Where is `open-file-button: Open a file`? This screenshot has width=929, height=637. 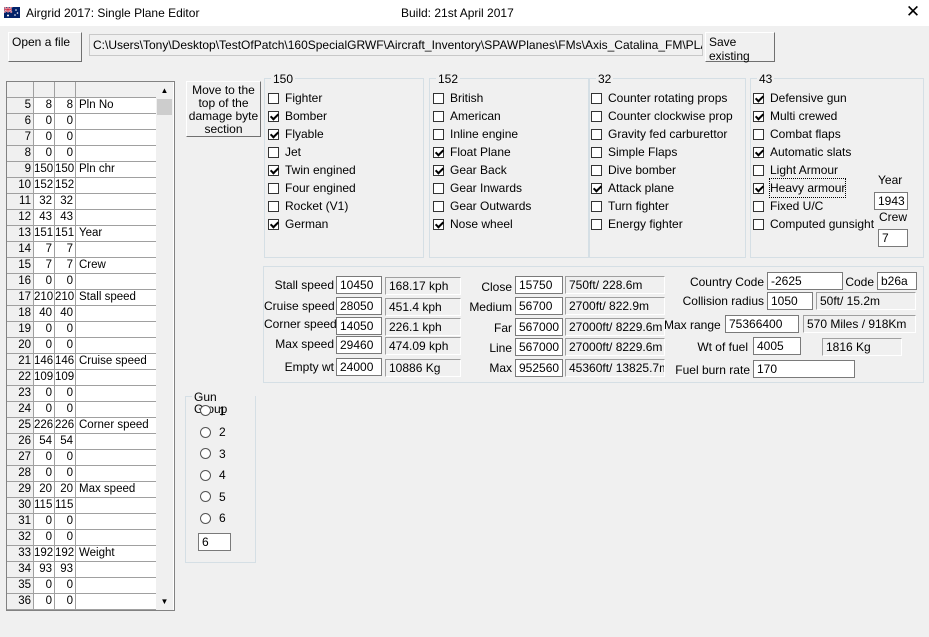 open-file-button: Open a file is located at coordinates (45, 47).